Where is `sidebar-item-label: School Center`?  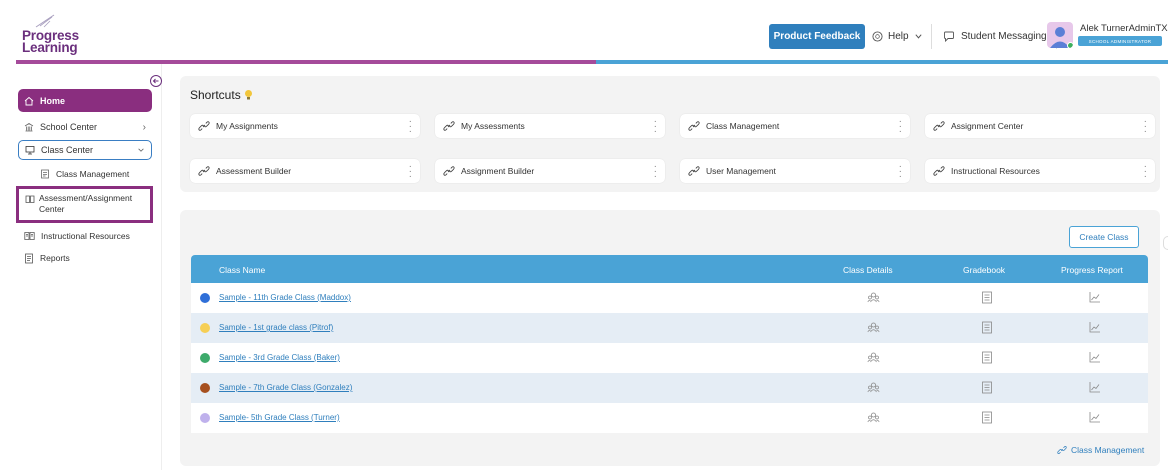 sidebar-item-label: School Center is located at coordinates (69, 127).